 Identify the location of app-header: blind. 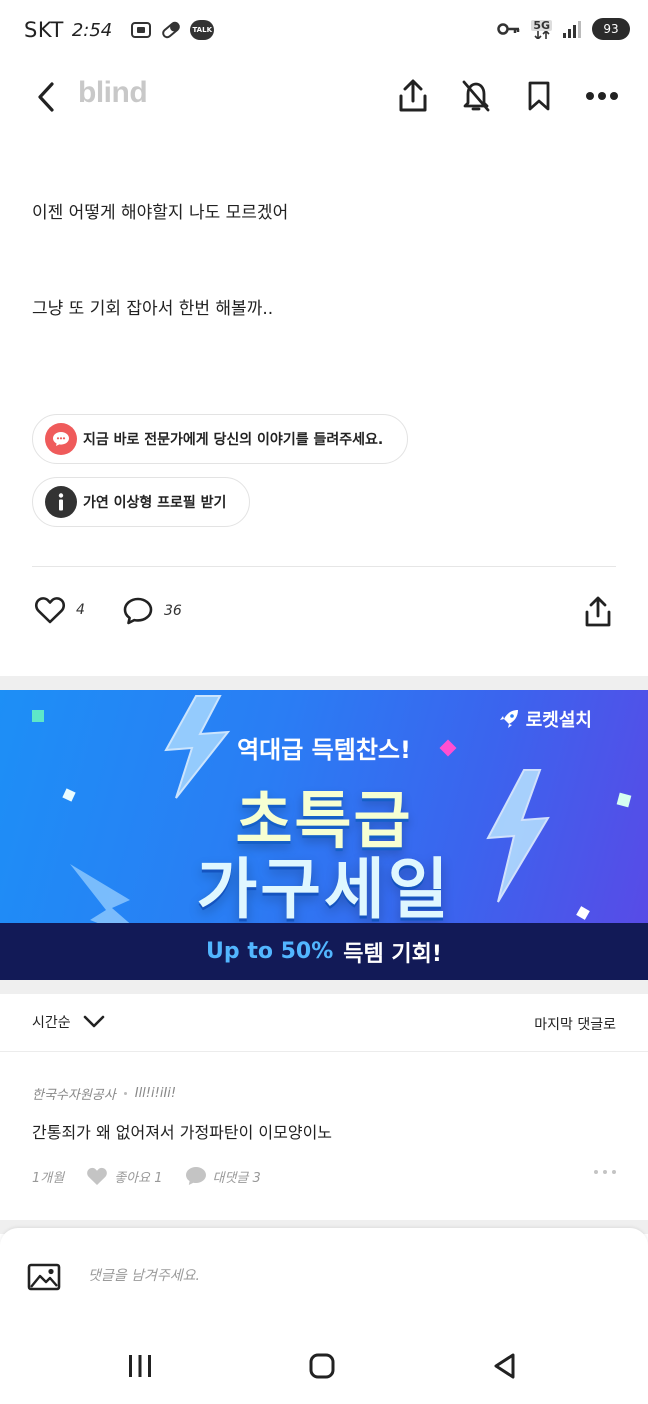
(324, 97).